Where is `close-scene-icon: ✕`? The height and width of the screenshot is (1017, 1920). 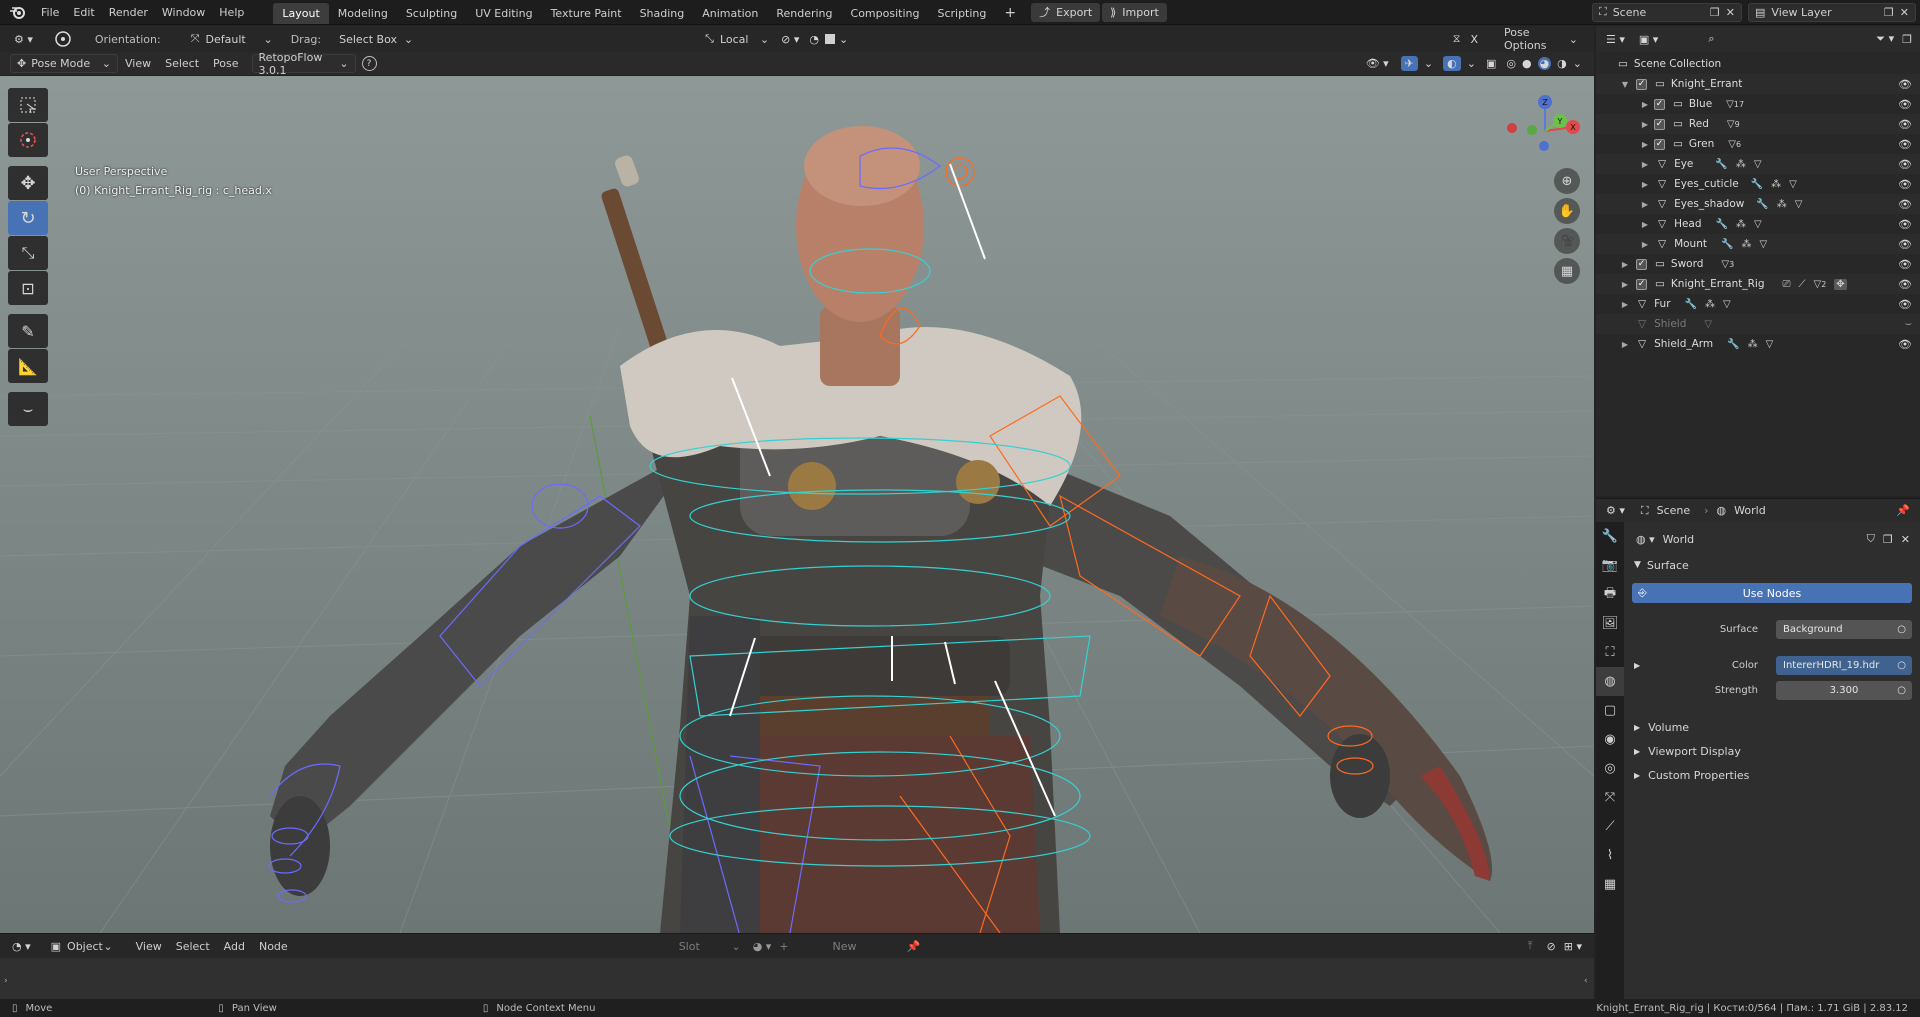
close-scene-icon: ✕ is located at coordinates (1730, 12).